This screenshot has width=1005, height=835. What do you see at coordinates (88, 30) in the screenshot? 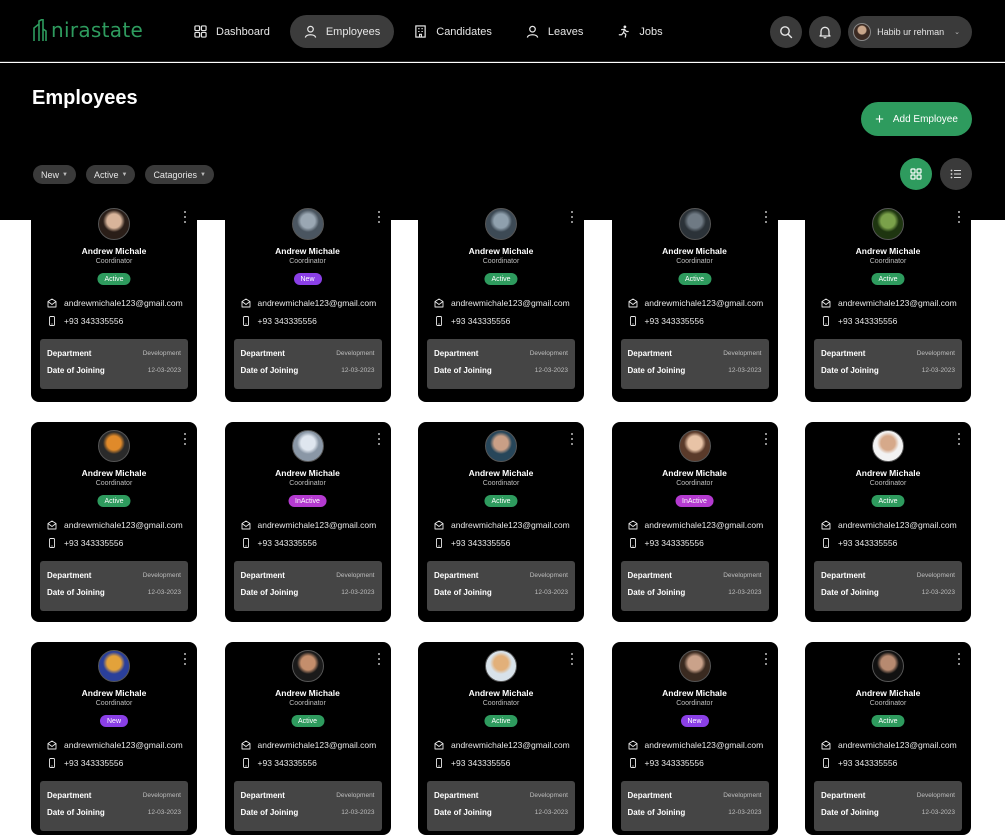
I see `app-logo: nirastate` at bounding box center [88, 30].